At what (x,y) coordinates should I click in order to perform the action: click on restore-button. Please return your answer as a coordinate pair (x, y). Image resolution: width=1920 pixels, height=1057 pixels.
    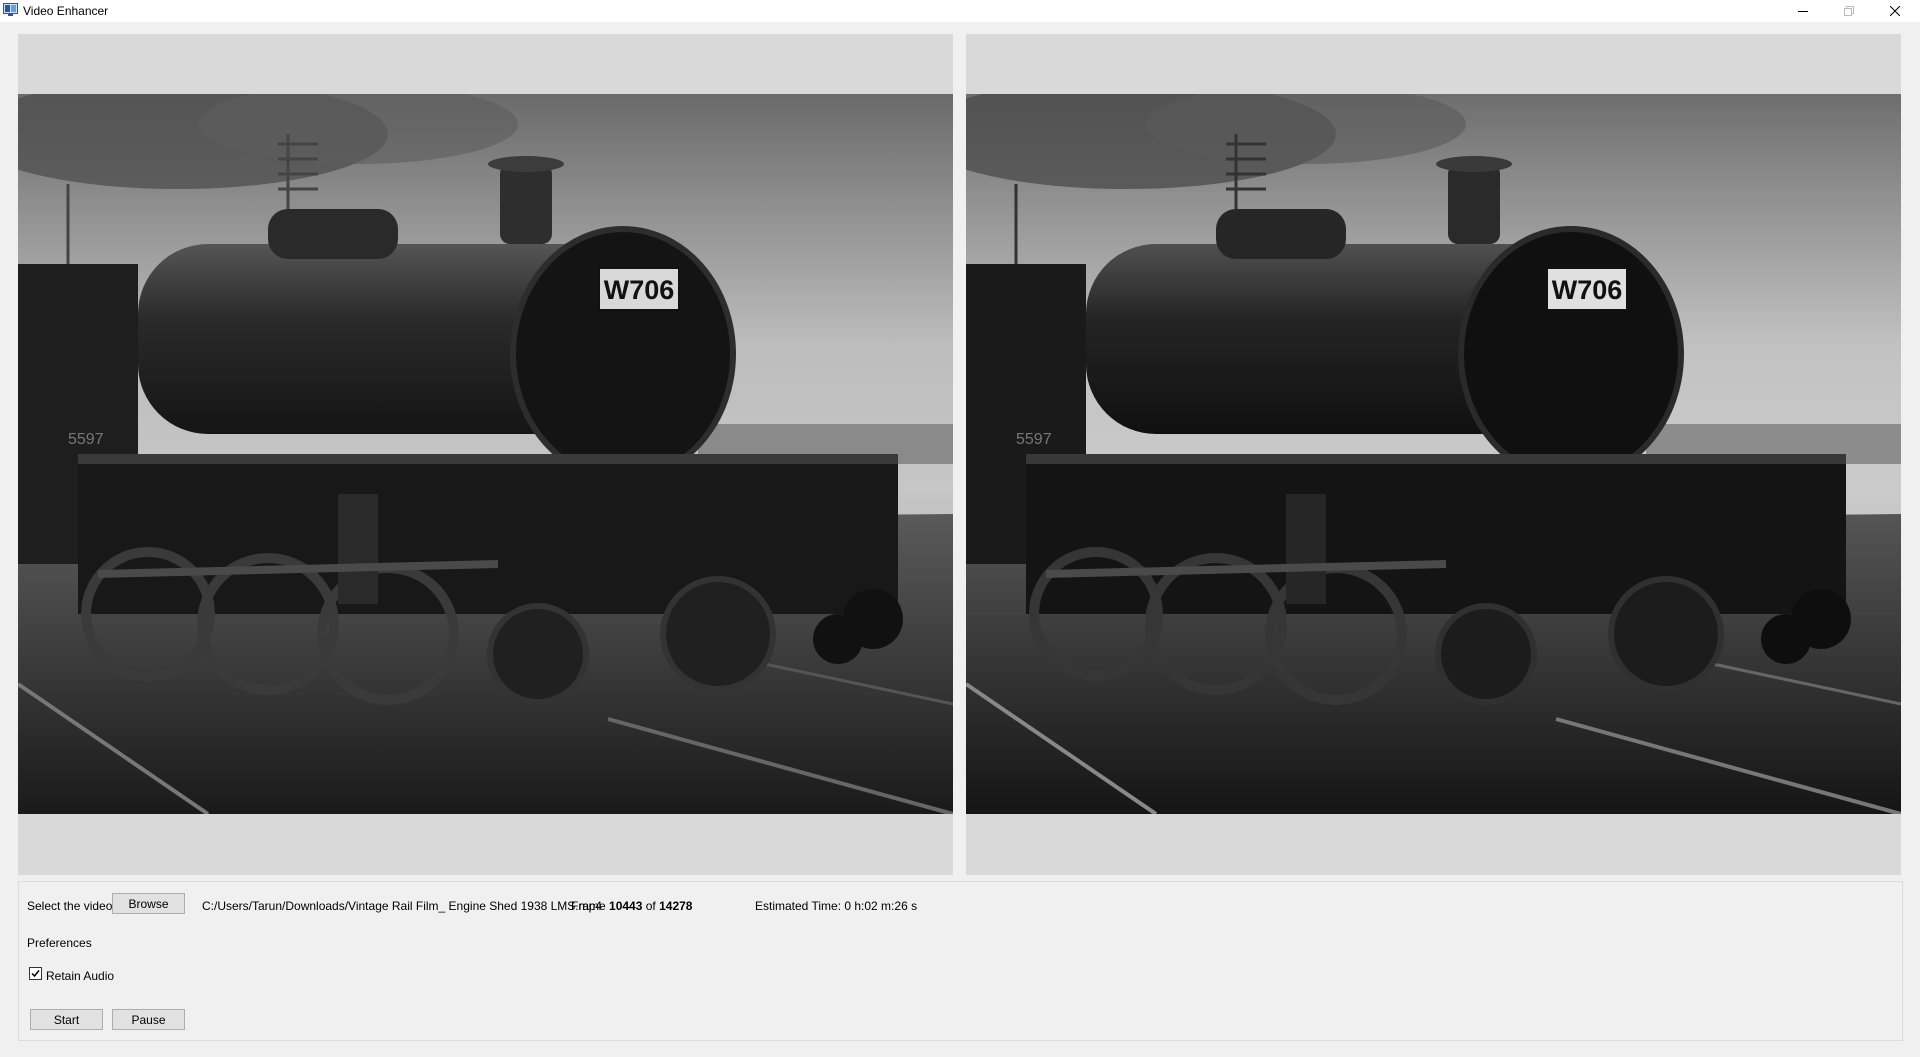
    Looking at the image, I should click on (1849, 11).